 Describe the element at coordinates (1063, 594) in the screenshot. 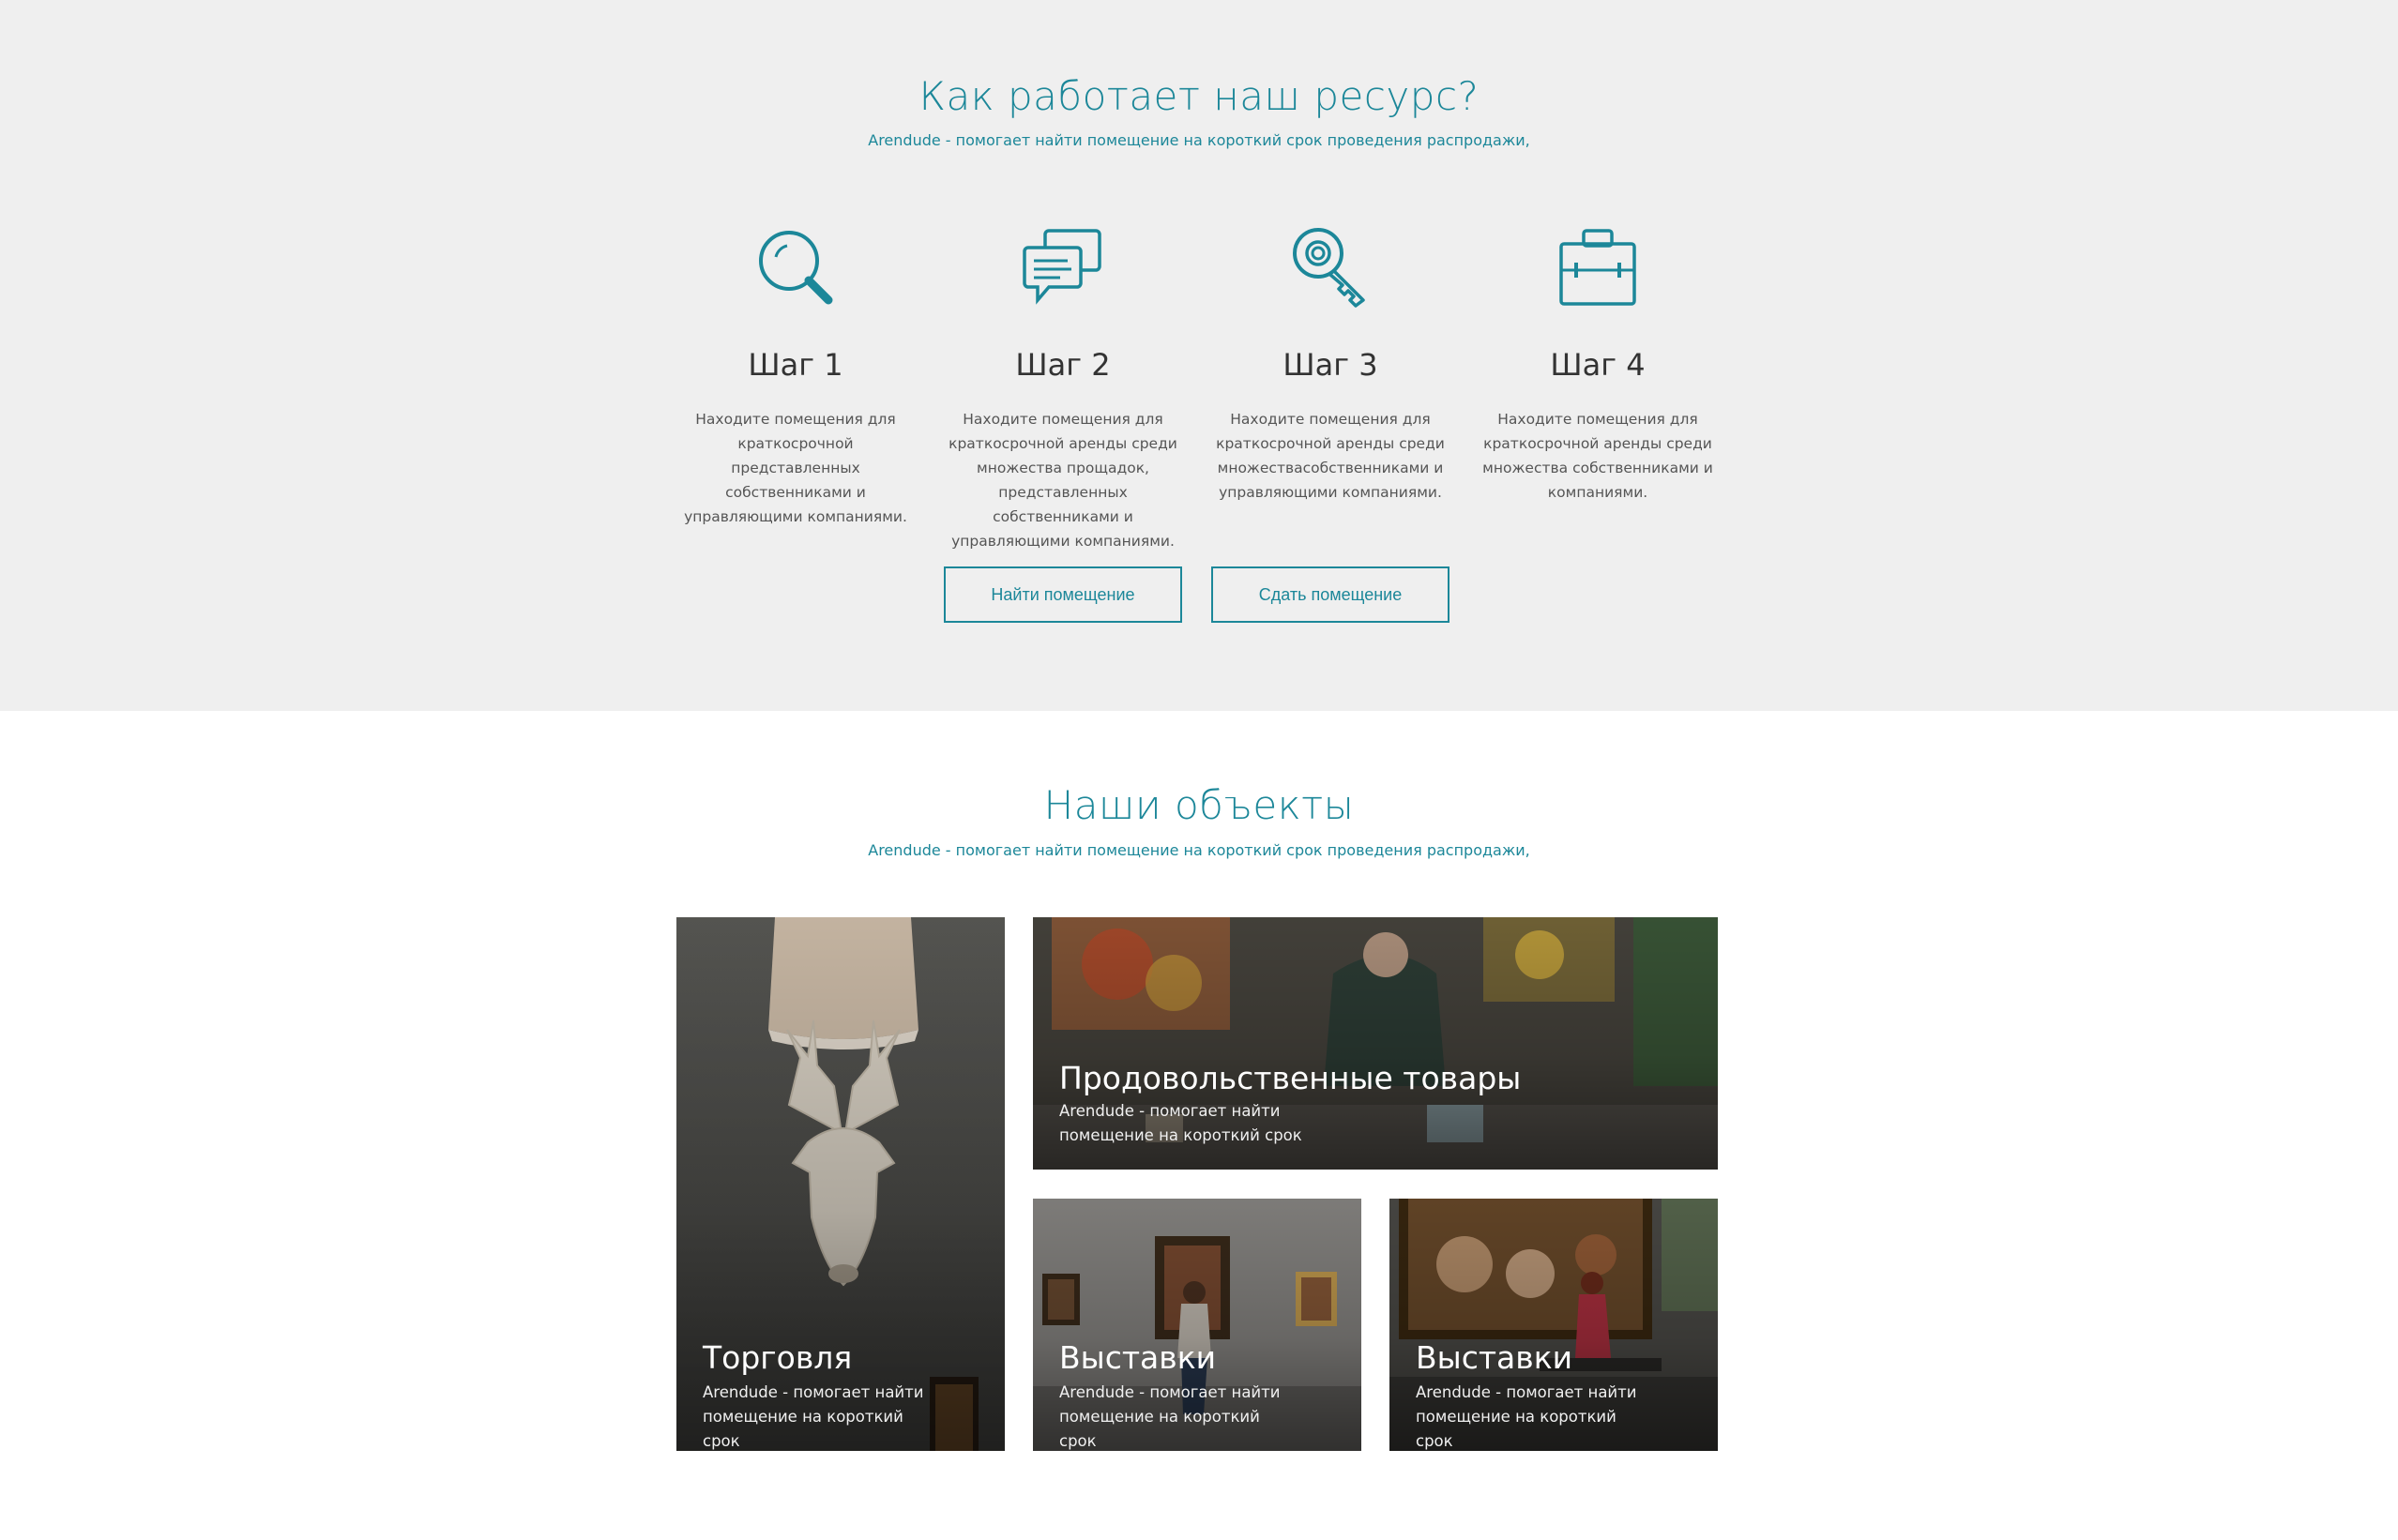

I see `find-space-button: Найти помещение` at that location.